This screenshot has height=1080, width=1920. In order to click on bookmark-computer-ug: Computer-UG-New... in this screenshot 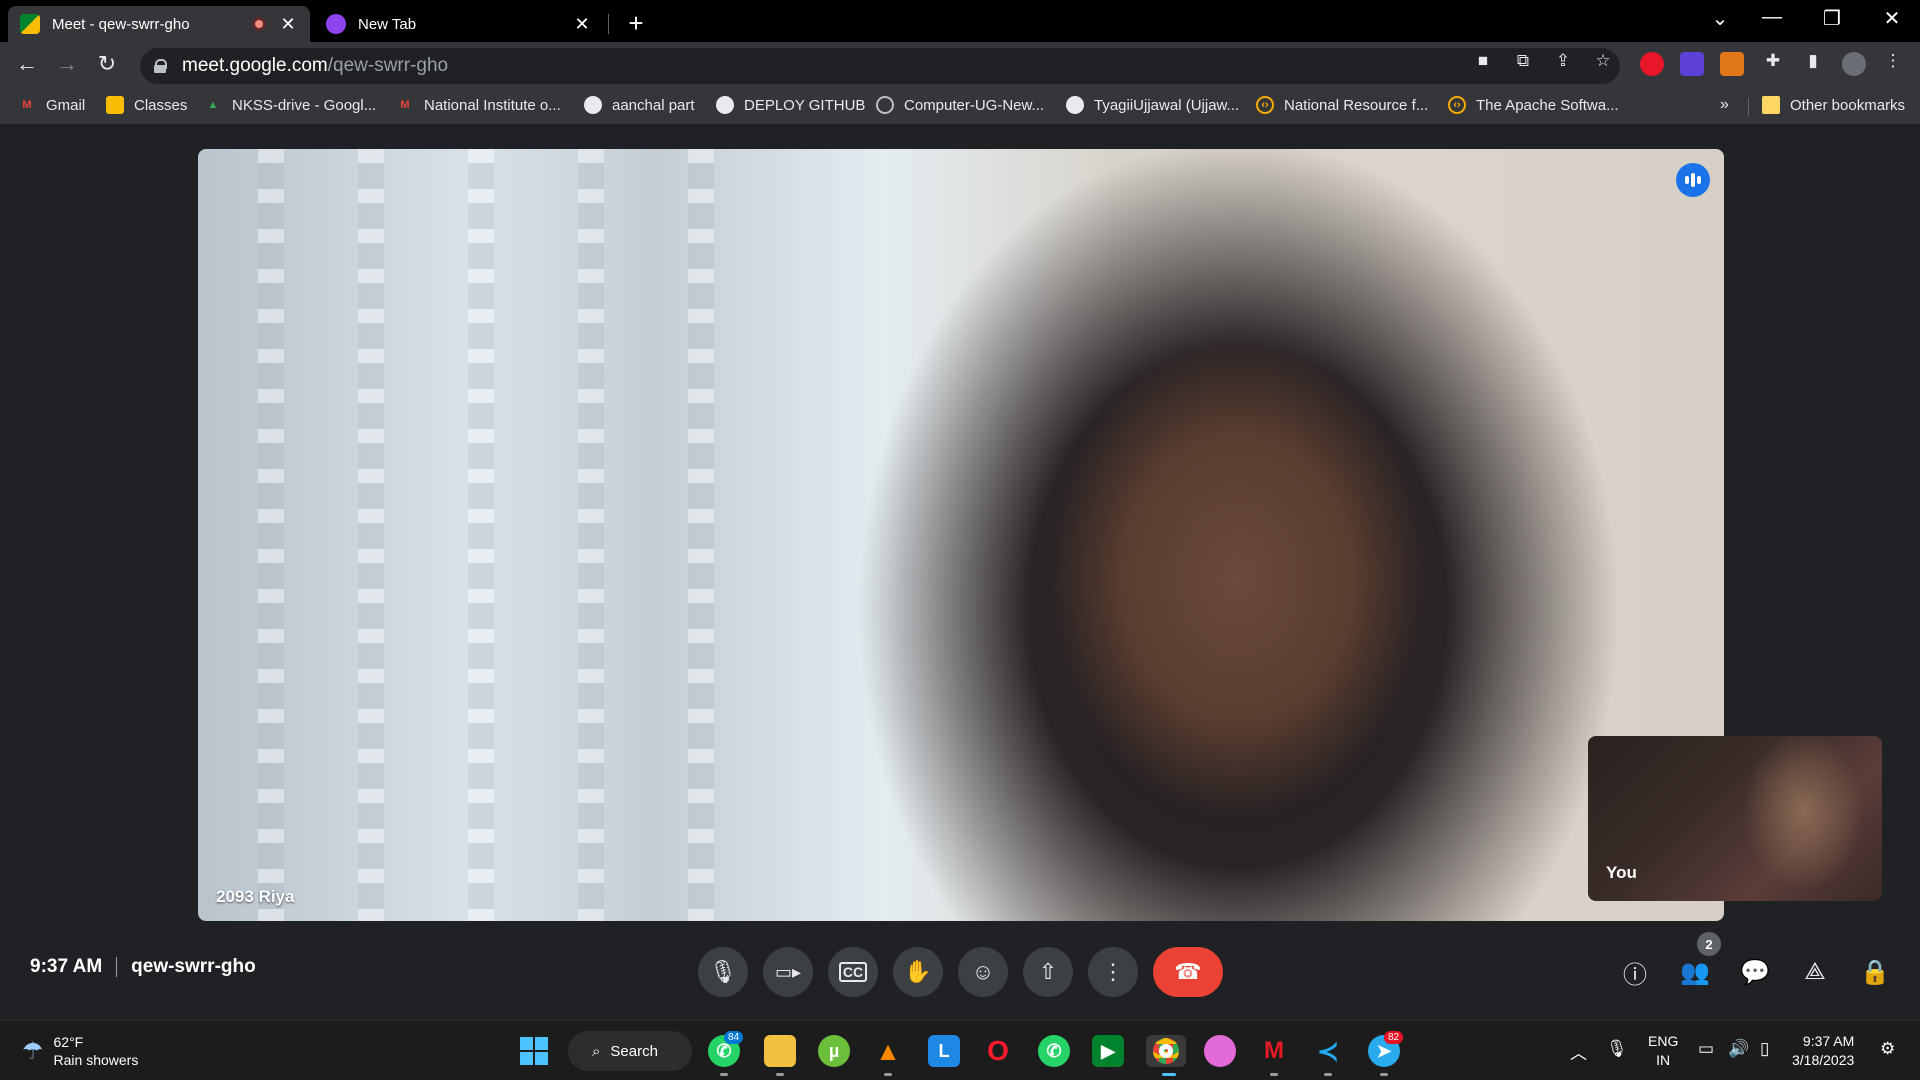, I will do `click(960, 105)`.